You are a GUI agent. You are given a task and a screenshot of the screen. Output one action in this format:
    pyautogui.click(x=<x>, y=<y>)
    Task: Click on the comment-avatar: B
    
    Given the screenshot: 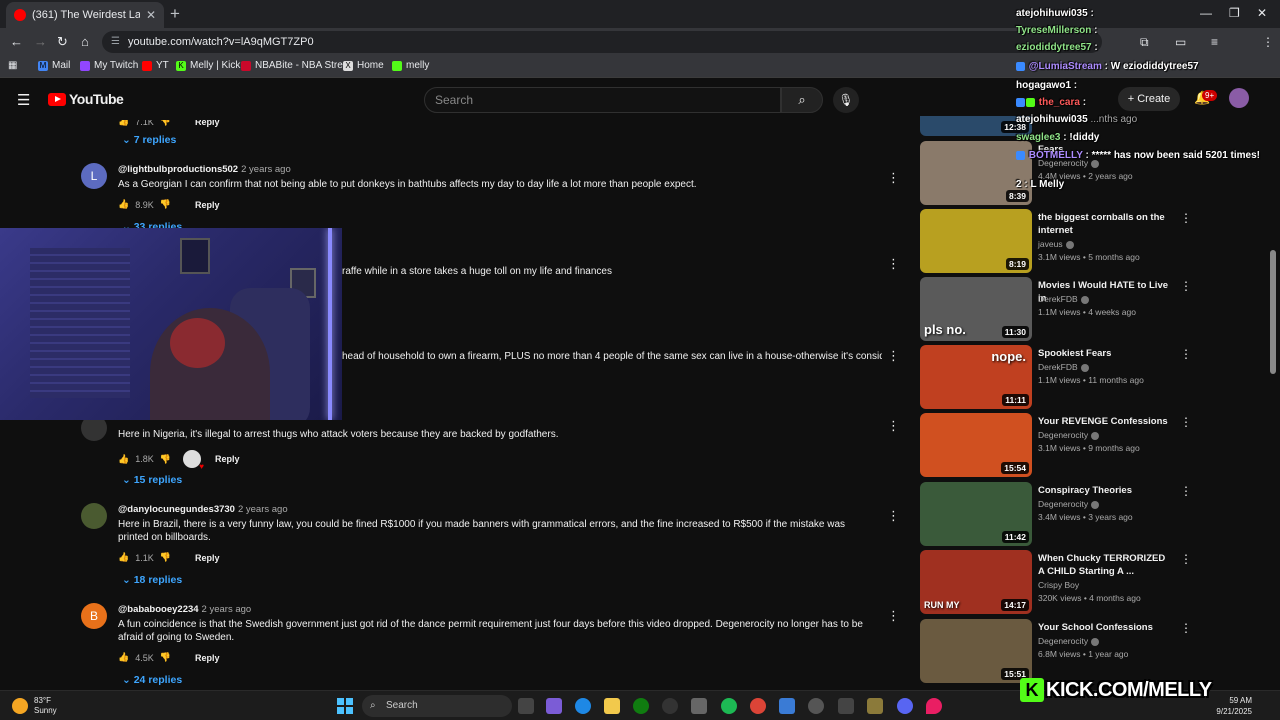 What is the action you would take?
    pyautogui.click(x=94, y=616)
    